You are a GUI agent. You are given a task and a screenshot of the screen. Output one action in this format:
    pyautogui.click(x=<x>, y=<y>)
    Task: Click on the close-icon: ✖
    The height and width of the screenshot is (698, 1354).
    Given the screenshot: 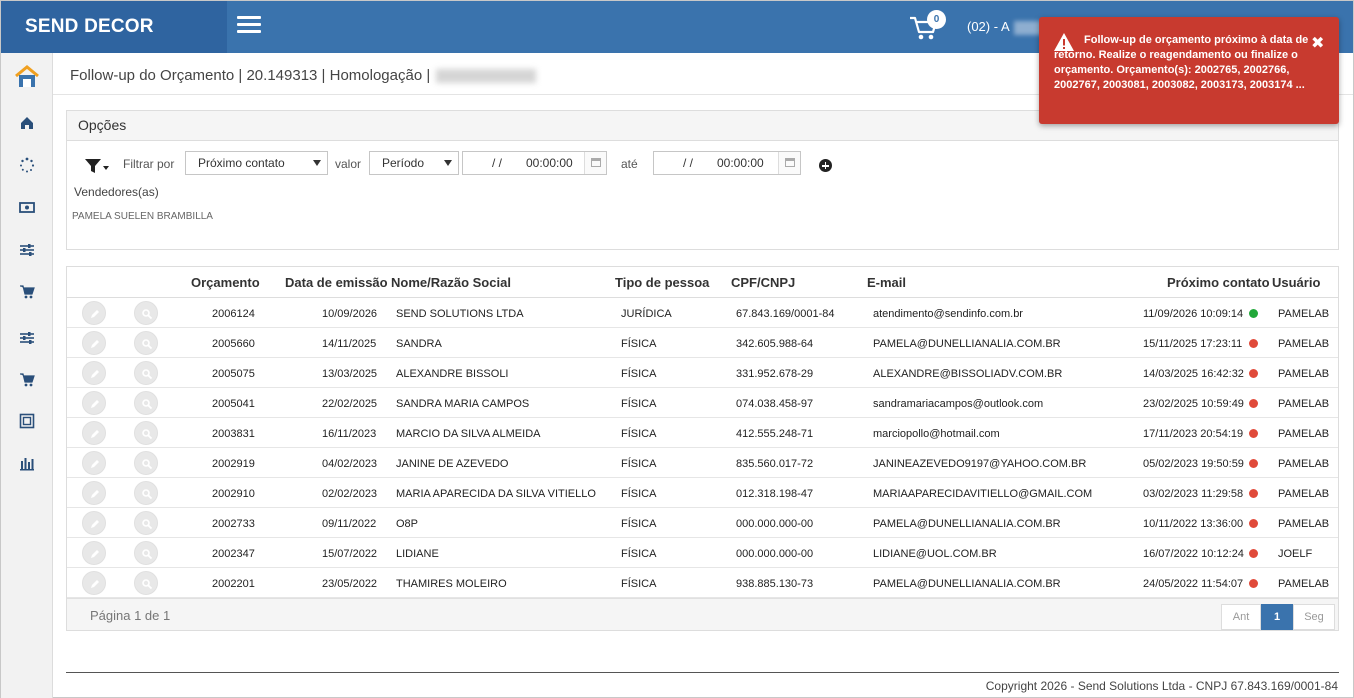 What is the action you would take?
    pyautogui.click(x=1317, y=43)
    